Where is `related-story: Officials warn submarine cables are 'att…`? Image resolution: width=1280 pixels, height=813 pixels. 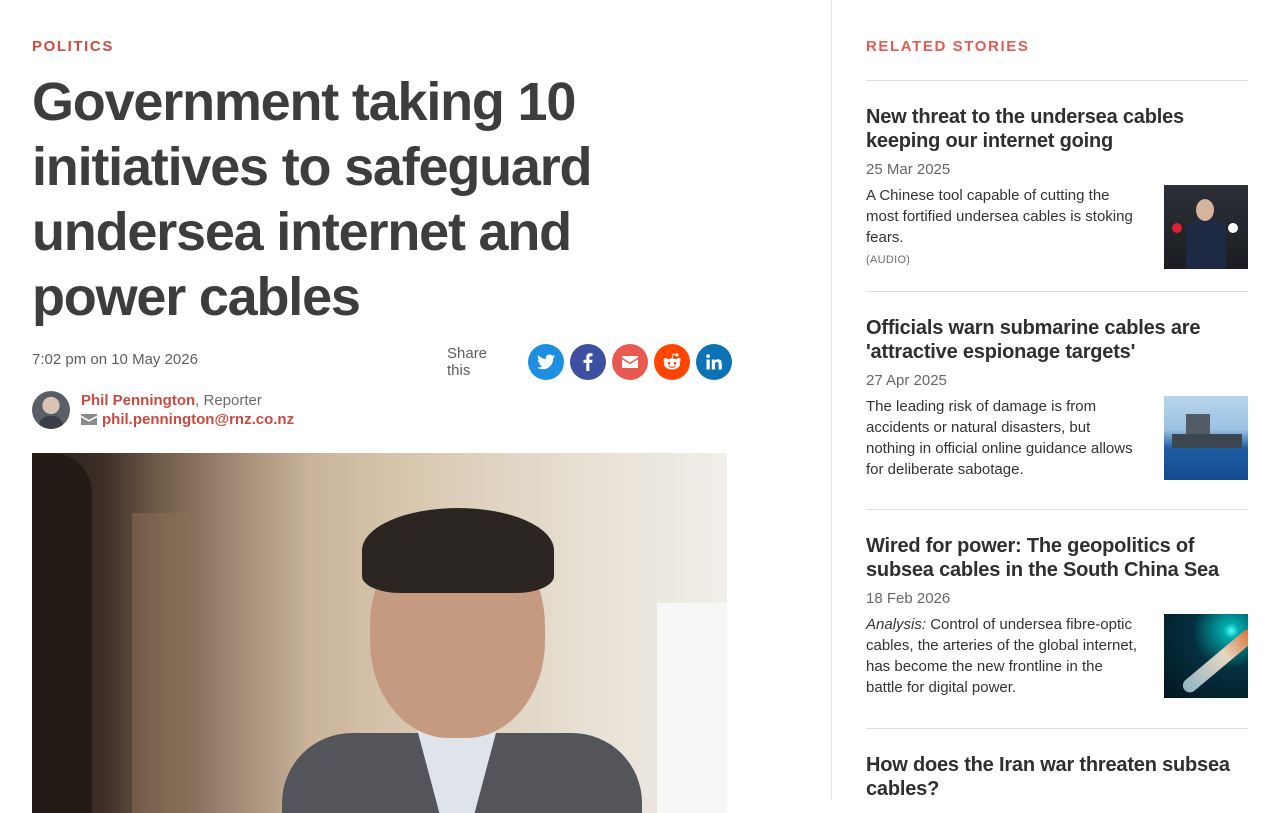 related-story: Officials warn submarine cables are 'att… is located at coordinates (1057, 398).